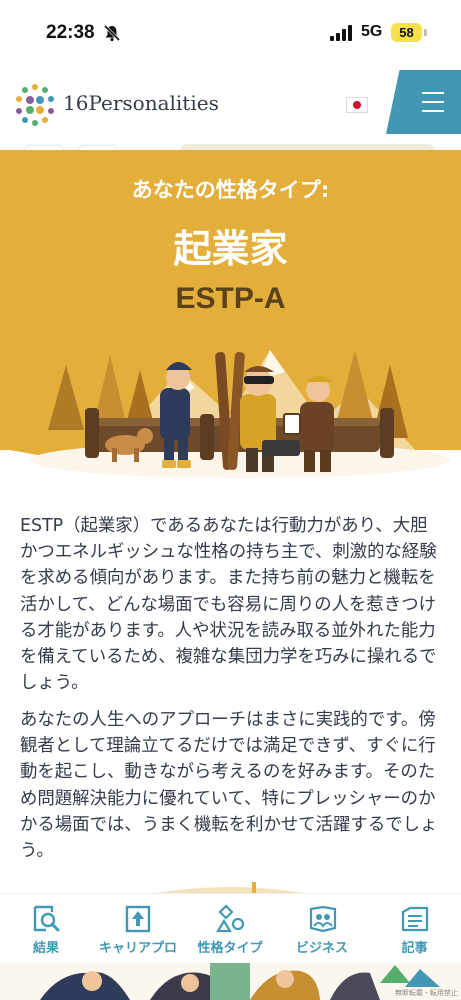  I want to click on status-bar: 22:38 5G 58, so click(230, 32).